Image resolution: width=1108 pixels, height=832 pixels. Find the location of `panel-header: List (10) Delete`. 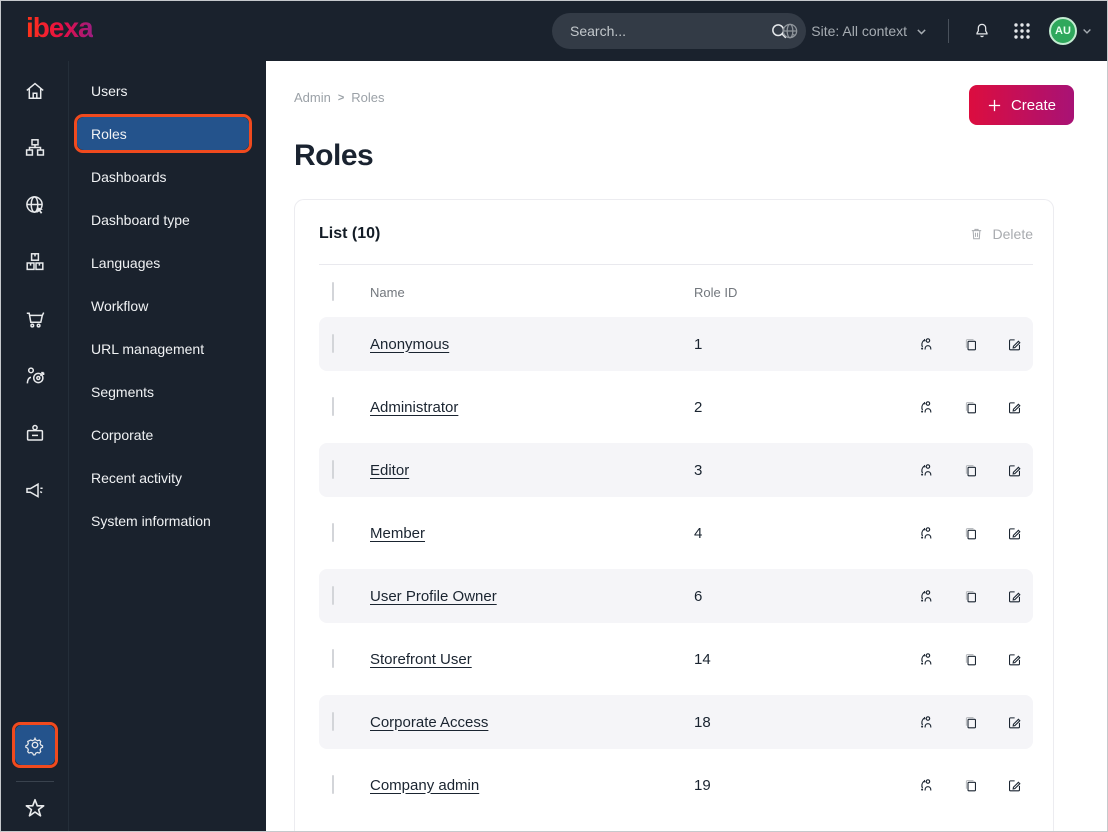

panel-header: List (10) Delete is located at coordinates (676, 232).